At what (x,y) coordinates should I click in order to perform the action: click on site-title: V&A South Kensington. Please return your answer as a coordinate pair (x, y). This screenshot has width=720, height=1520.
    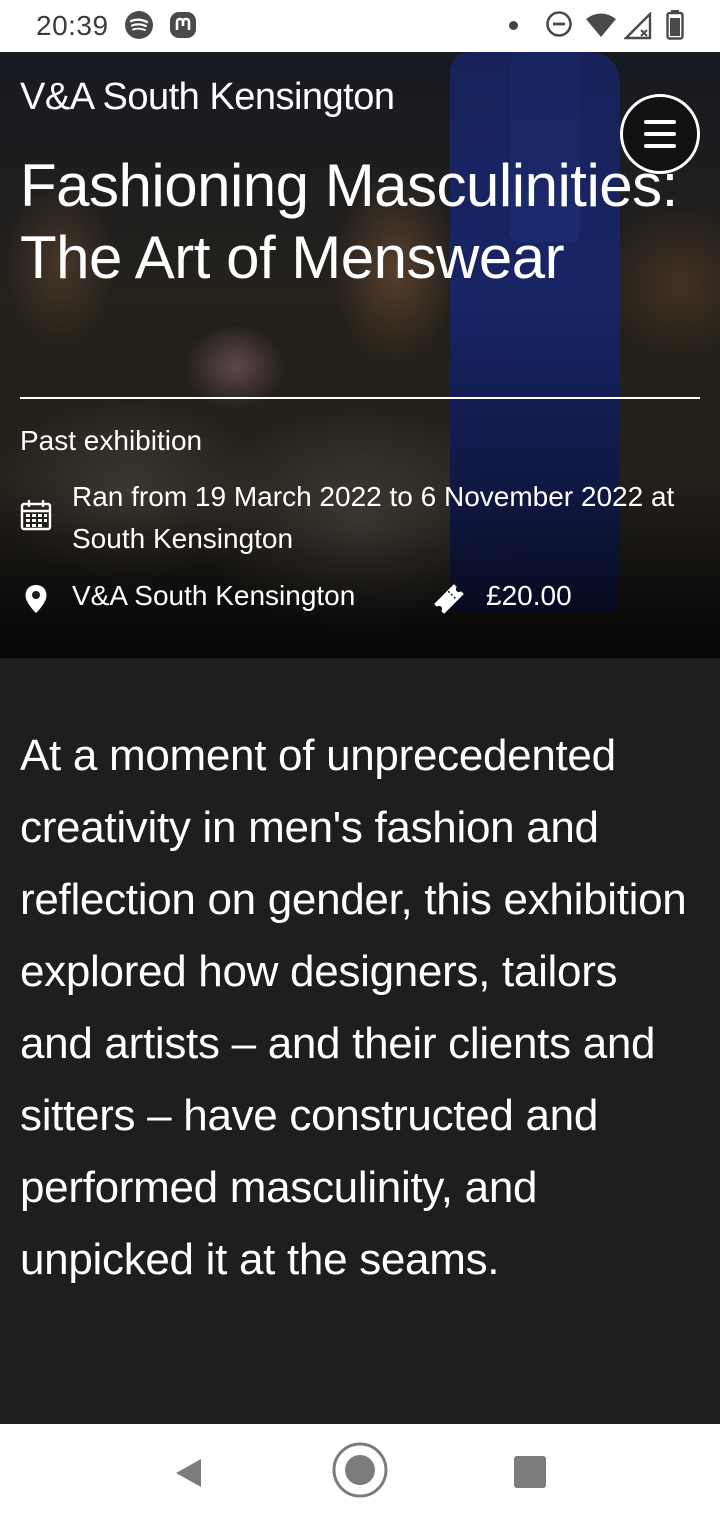
    Looking at the image, I should click on (207, 97).